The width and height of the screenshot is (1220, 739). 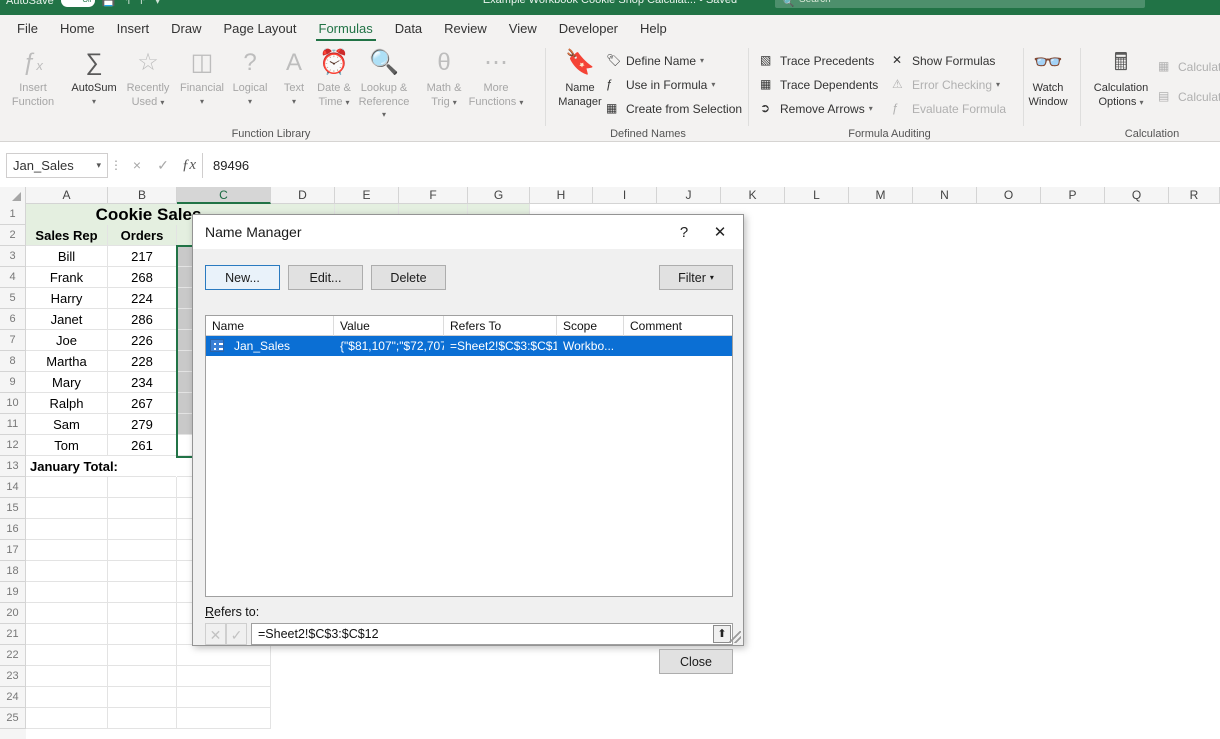 I want to click on refers-to-confirm-button: ✓, so click(x=236, y=634).